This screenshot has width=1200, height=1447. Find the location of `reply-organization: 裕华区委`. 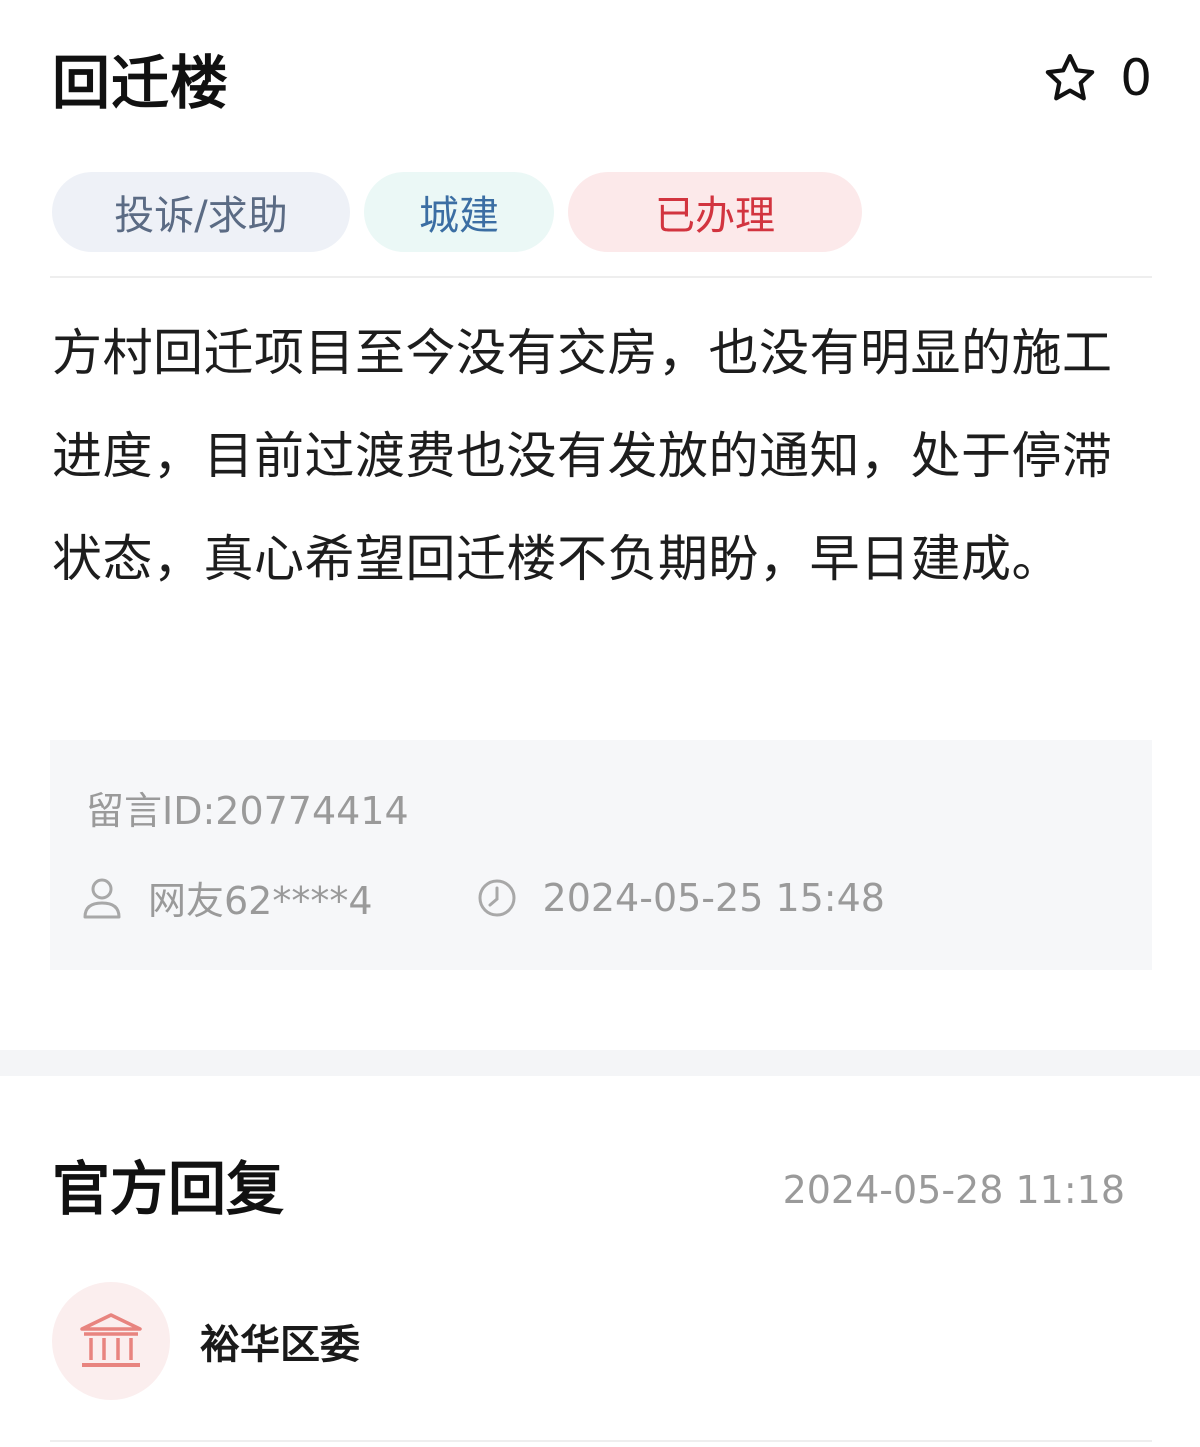

reply-organization: 裕华区委 is located at coordinates (206, 1341).